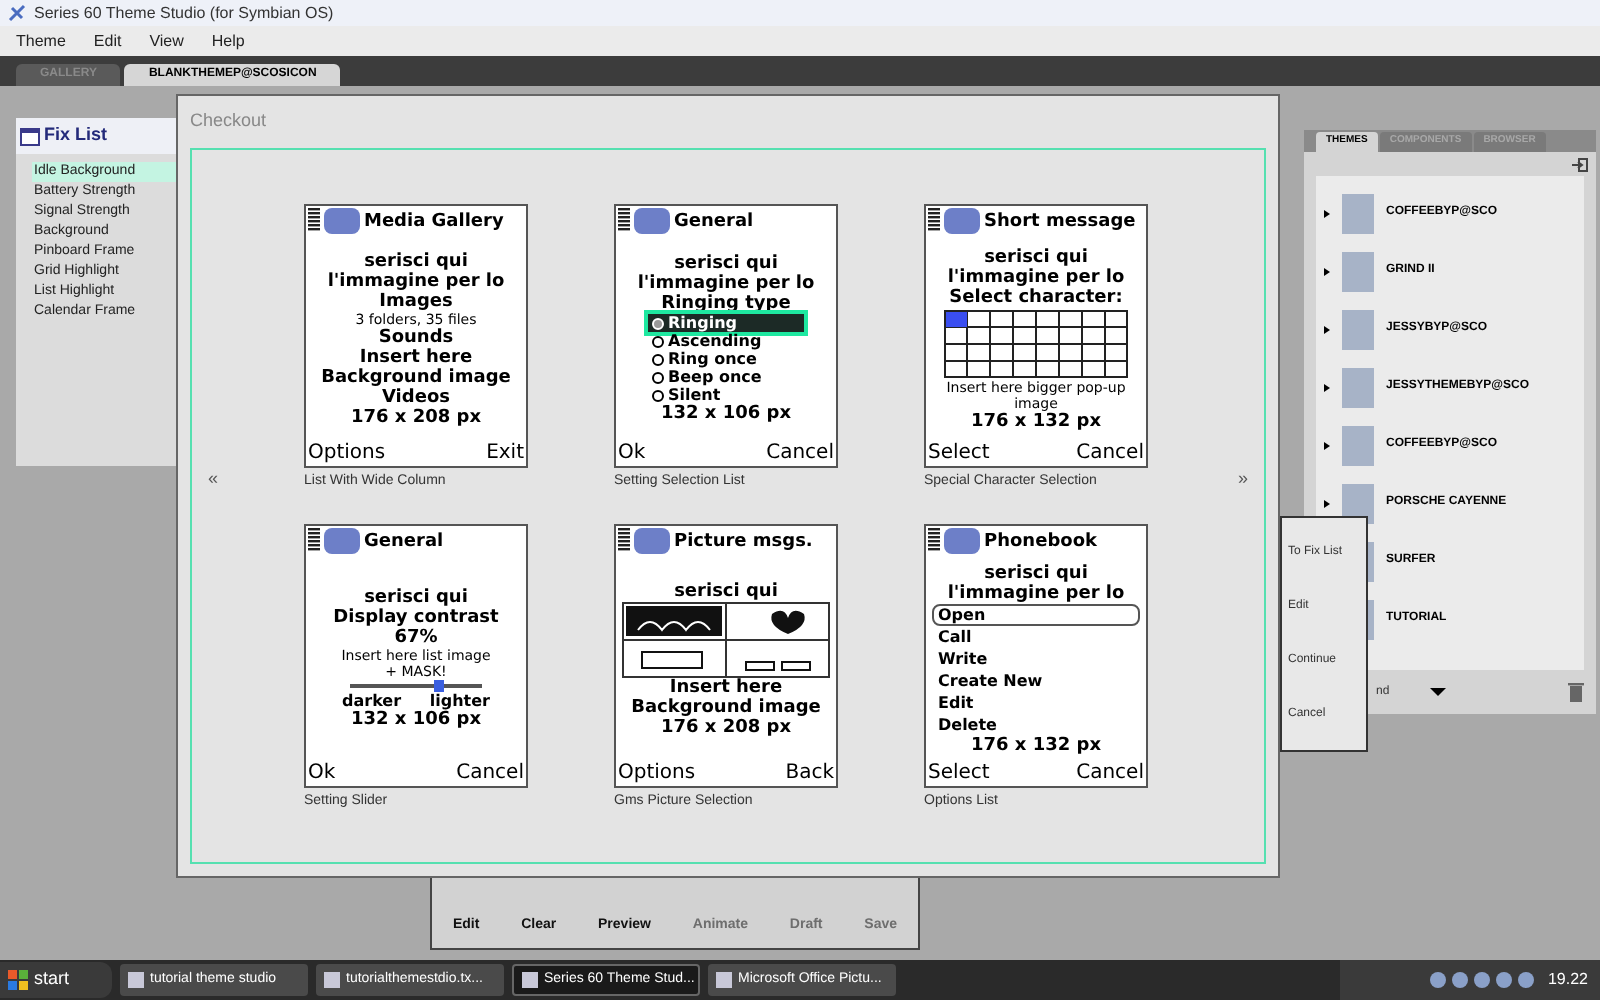 The image size is (1600, 1000). What do you see at coordinates (1036, 680) in the screenshot?
I see `menu-option: Create New` at bounding box center [1036, 680].